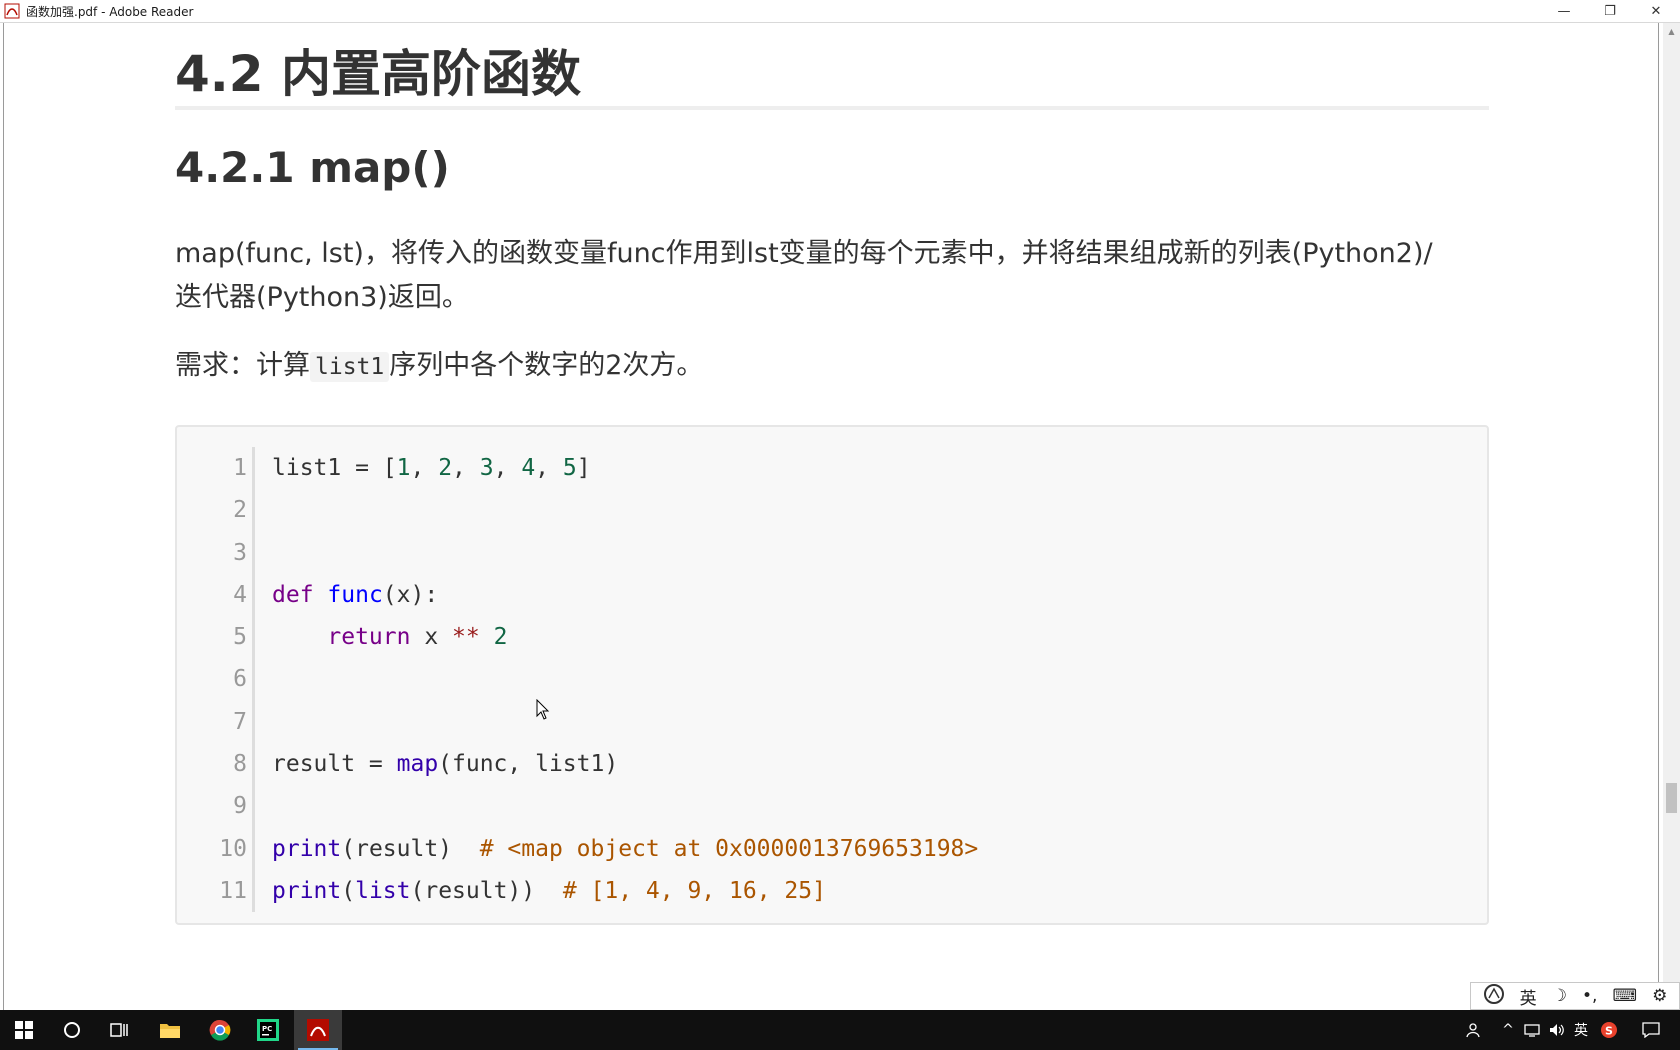  Describe the element at coordinates (1508, 1030) in the screenshot. I see `chevron-up-icon: ^` at that location.